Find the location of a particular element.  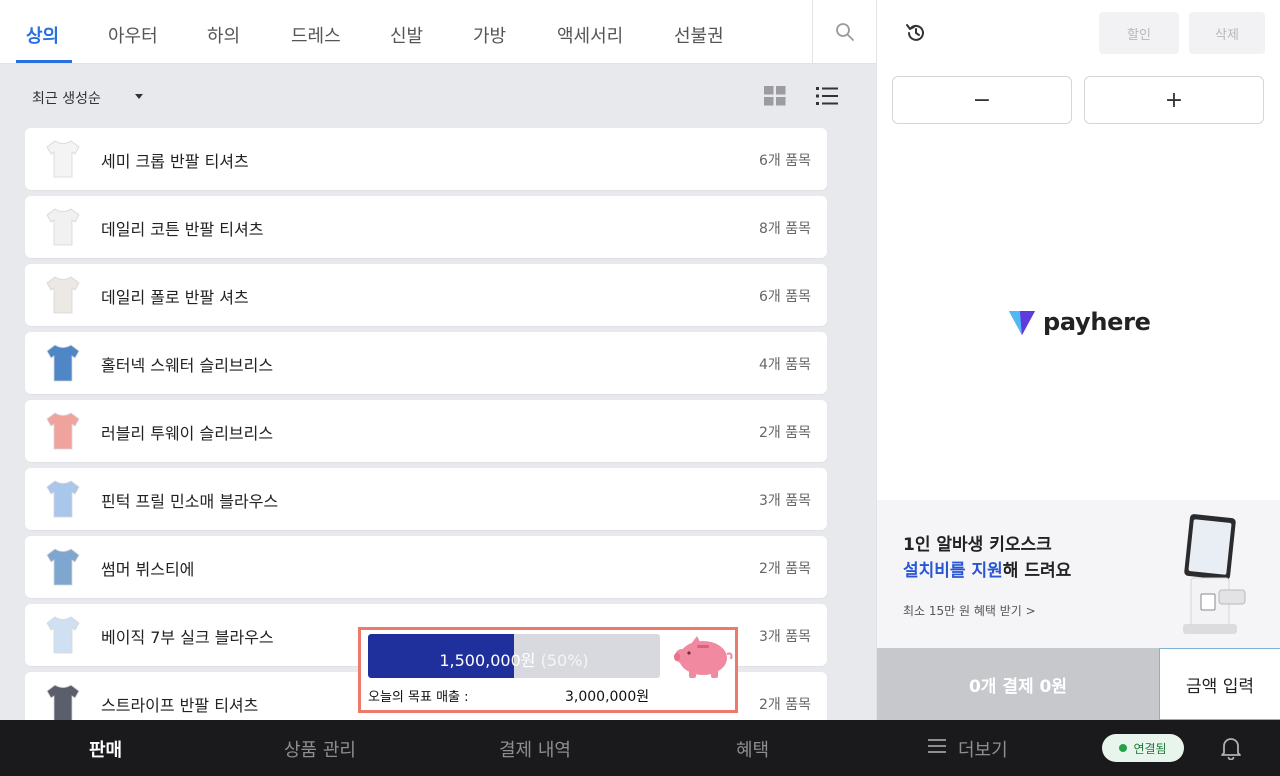

history-icon is located at coordinates (916, 33).